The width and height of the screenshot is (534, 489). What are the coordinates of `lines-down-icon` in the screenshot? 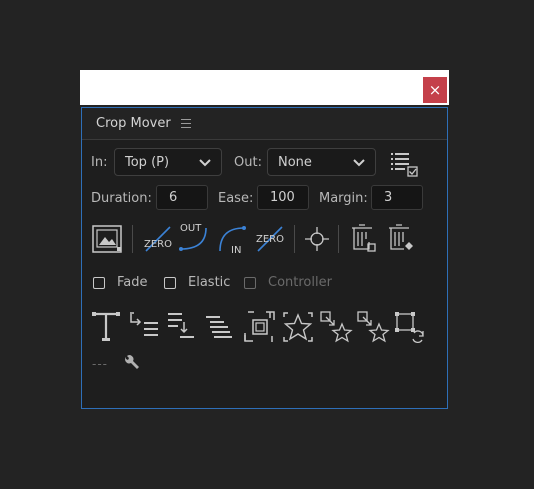 It's located at (182, 326).